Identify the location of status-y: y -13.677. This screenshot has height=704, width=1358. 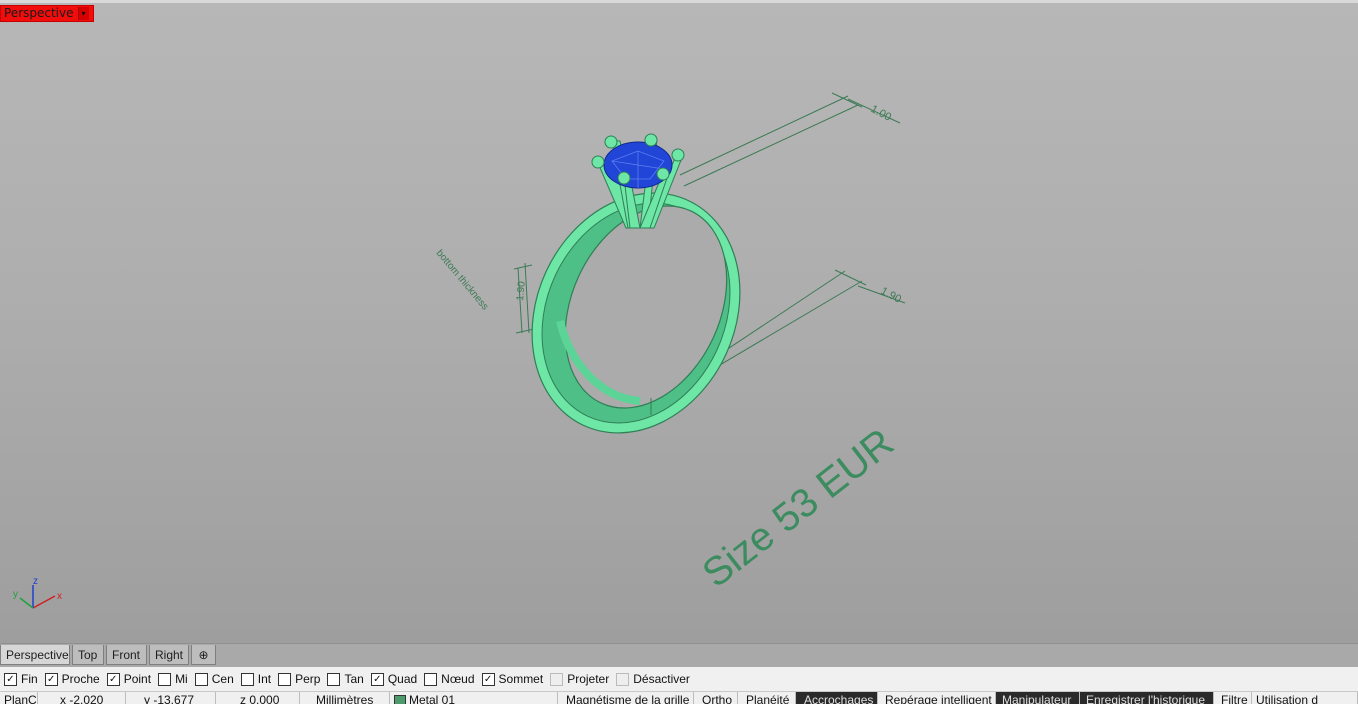
(171, 698).